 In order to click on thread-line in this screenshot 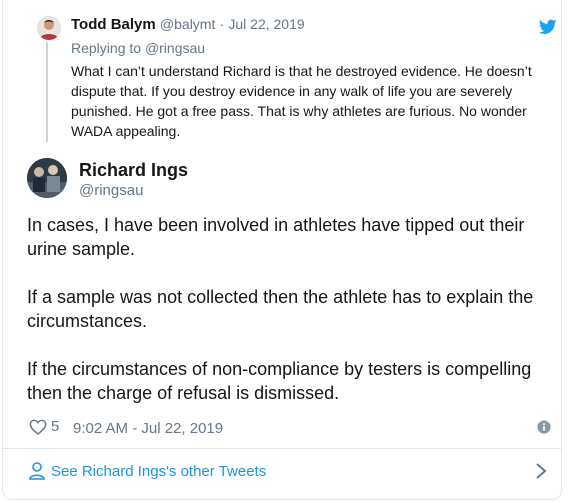, I will do `click(47, 92)`.